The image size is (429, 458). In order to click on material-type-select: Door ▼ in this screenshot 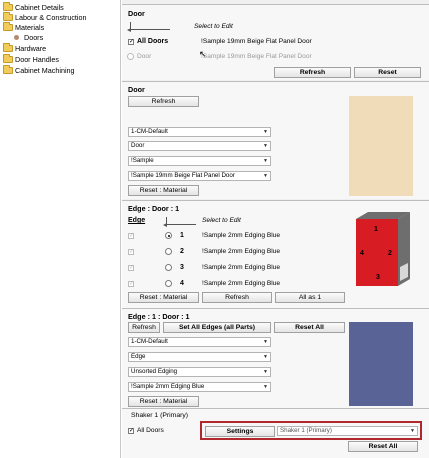, I will do `click(199, 146)`.